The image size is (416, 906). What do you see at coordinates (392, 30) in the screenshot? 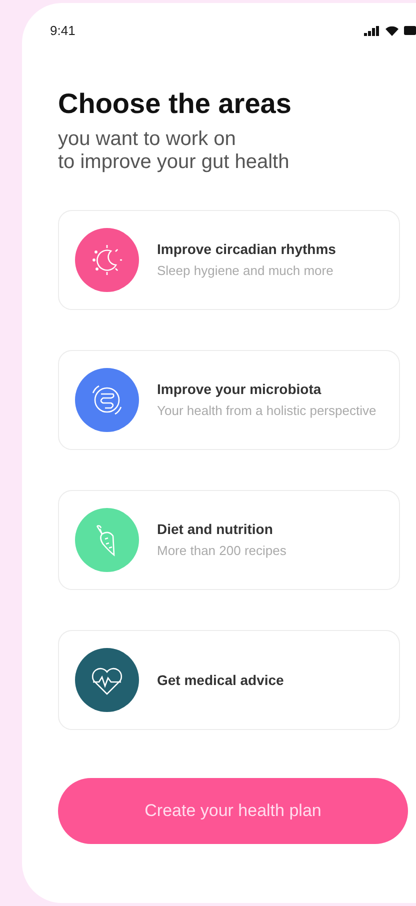
I see `wifi-icon` at bounding box center [392, 30].